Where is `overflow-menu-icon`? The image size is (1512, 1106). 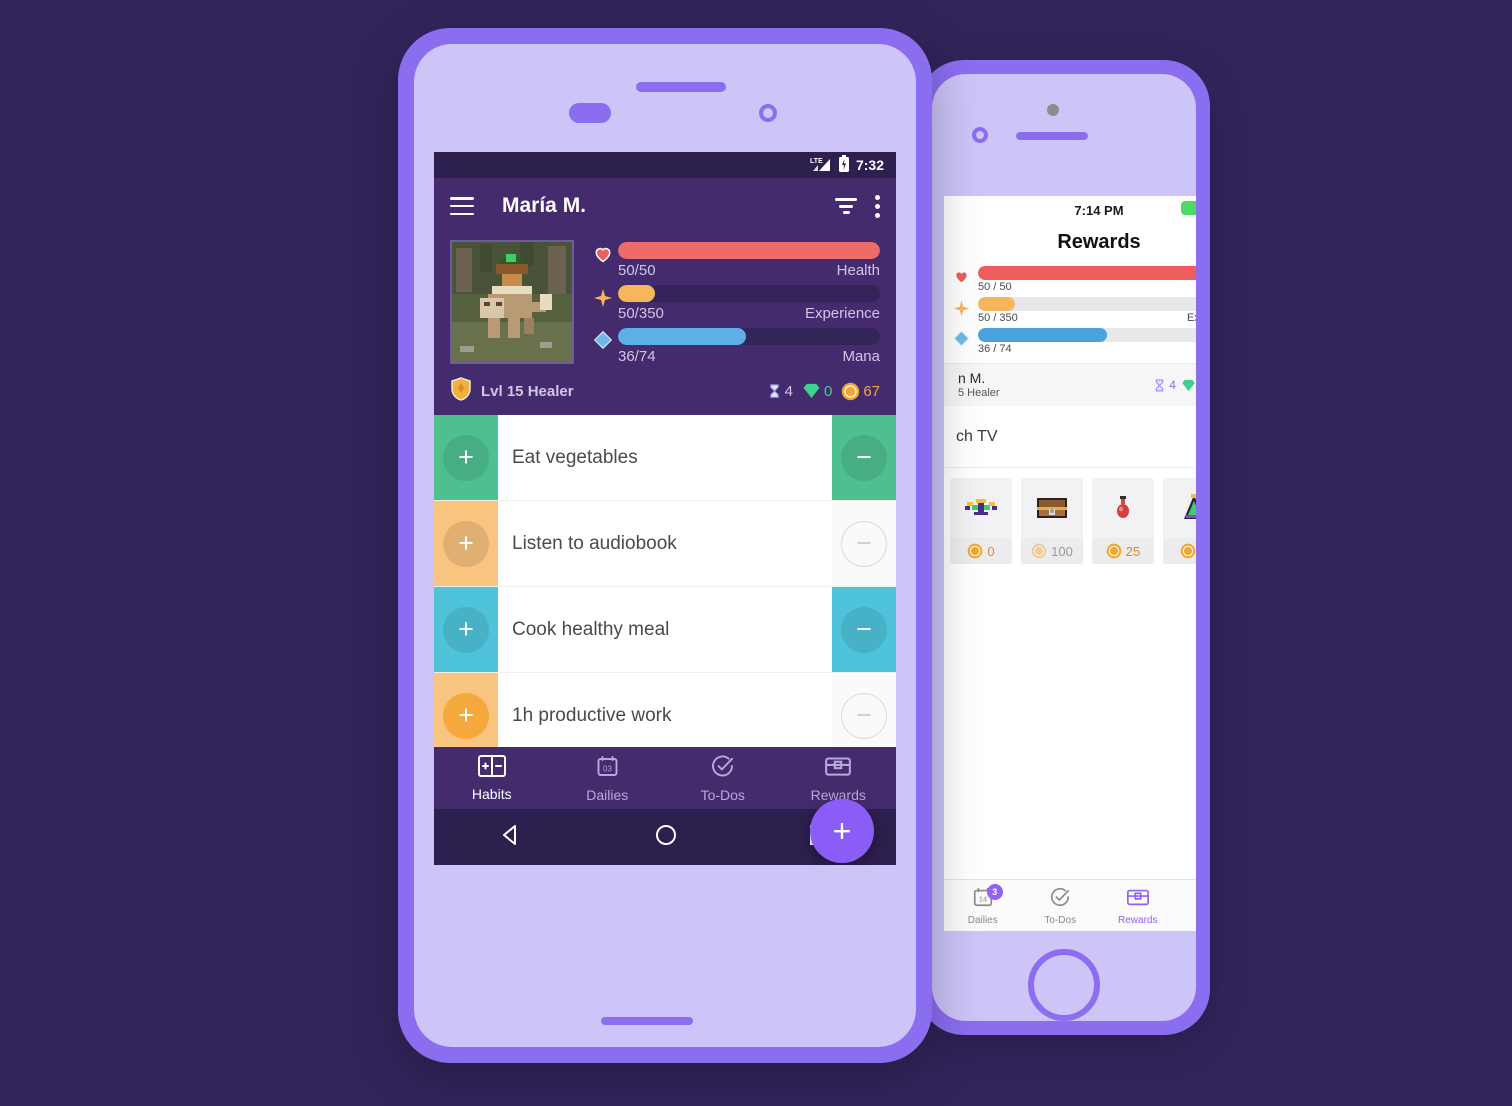 overflow-menu-icon is located at coordinates (877, 206).